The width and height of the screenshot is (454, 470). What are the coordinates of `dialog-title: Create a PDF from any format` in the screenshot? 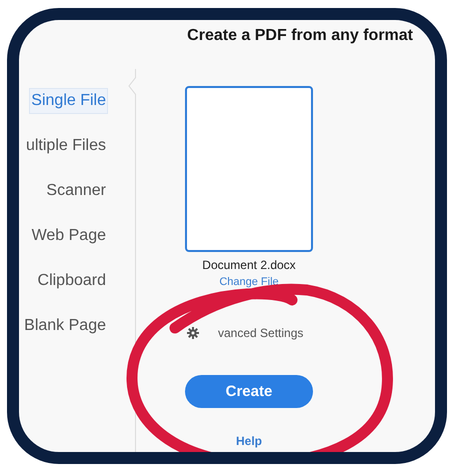 It's located at (300, 36).